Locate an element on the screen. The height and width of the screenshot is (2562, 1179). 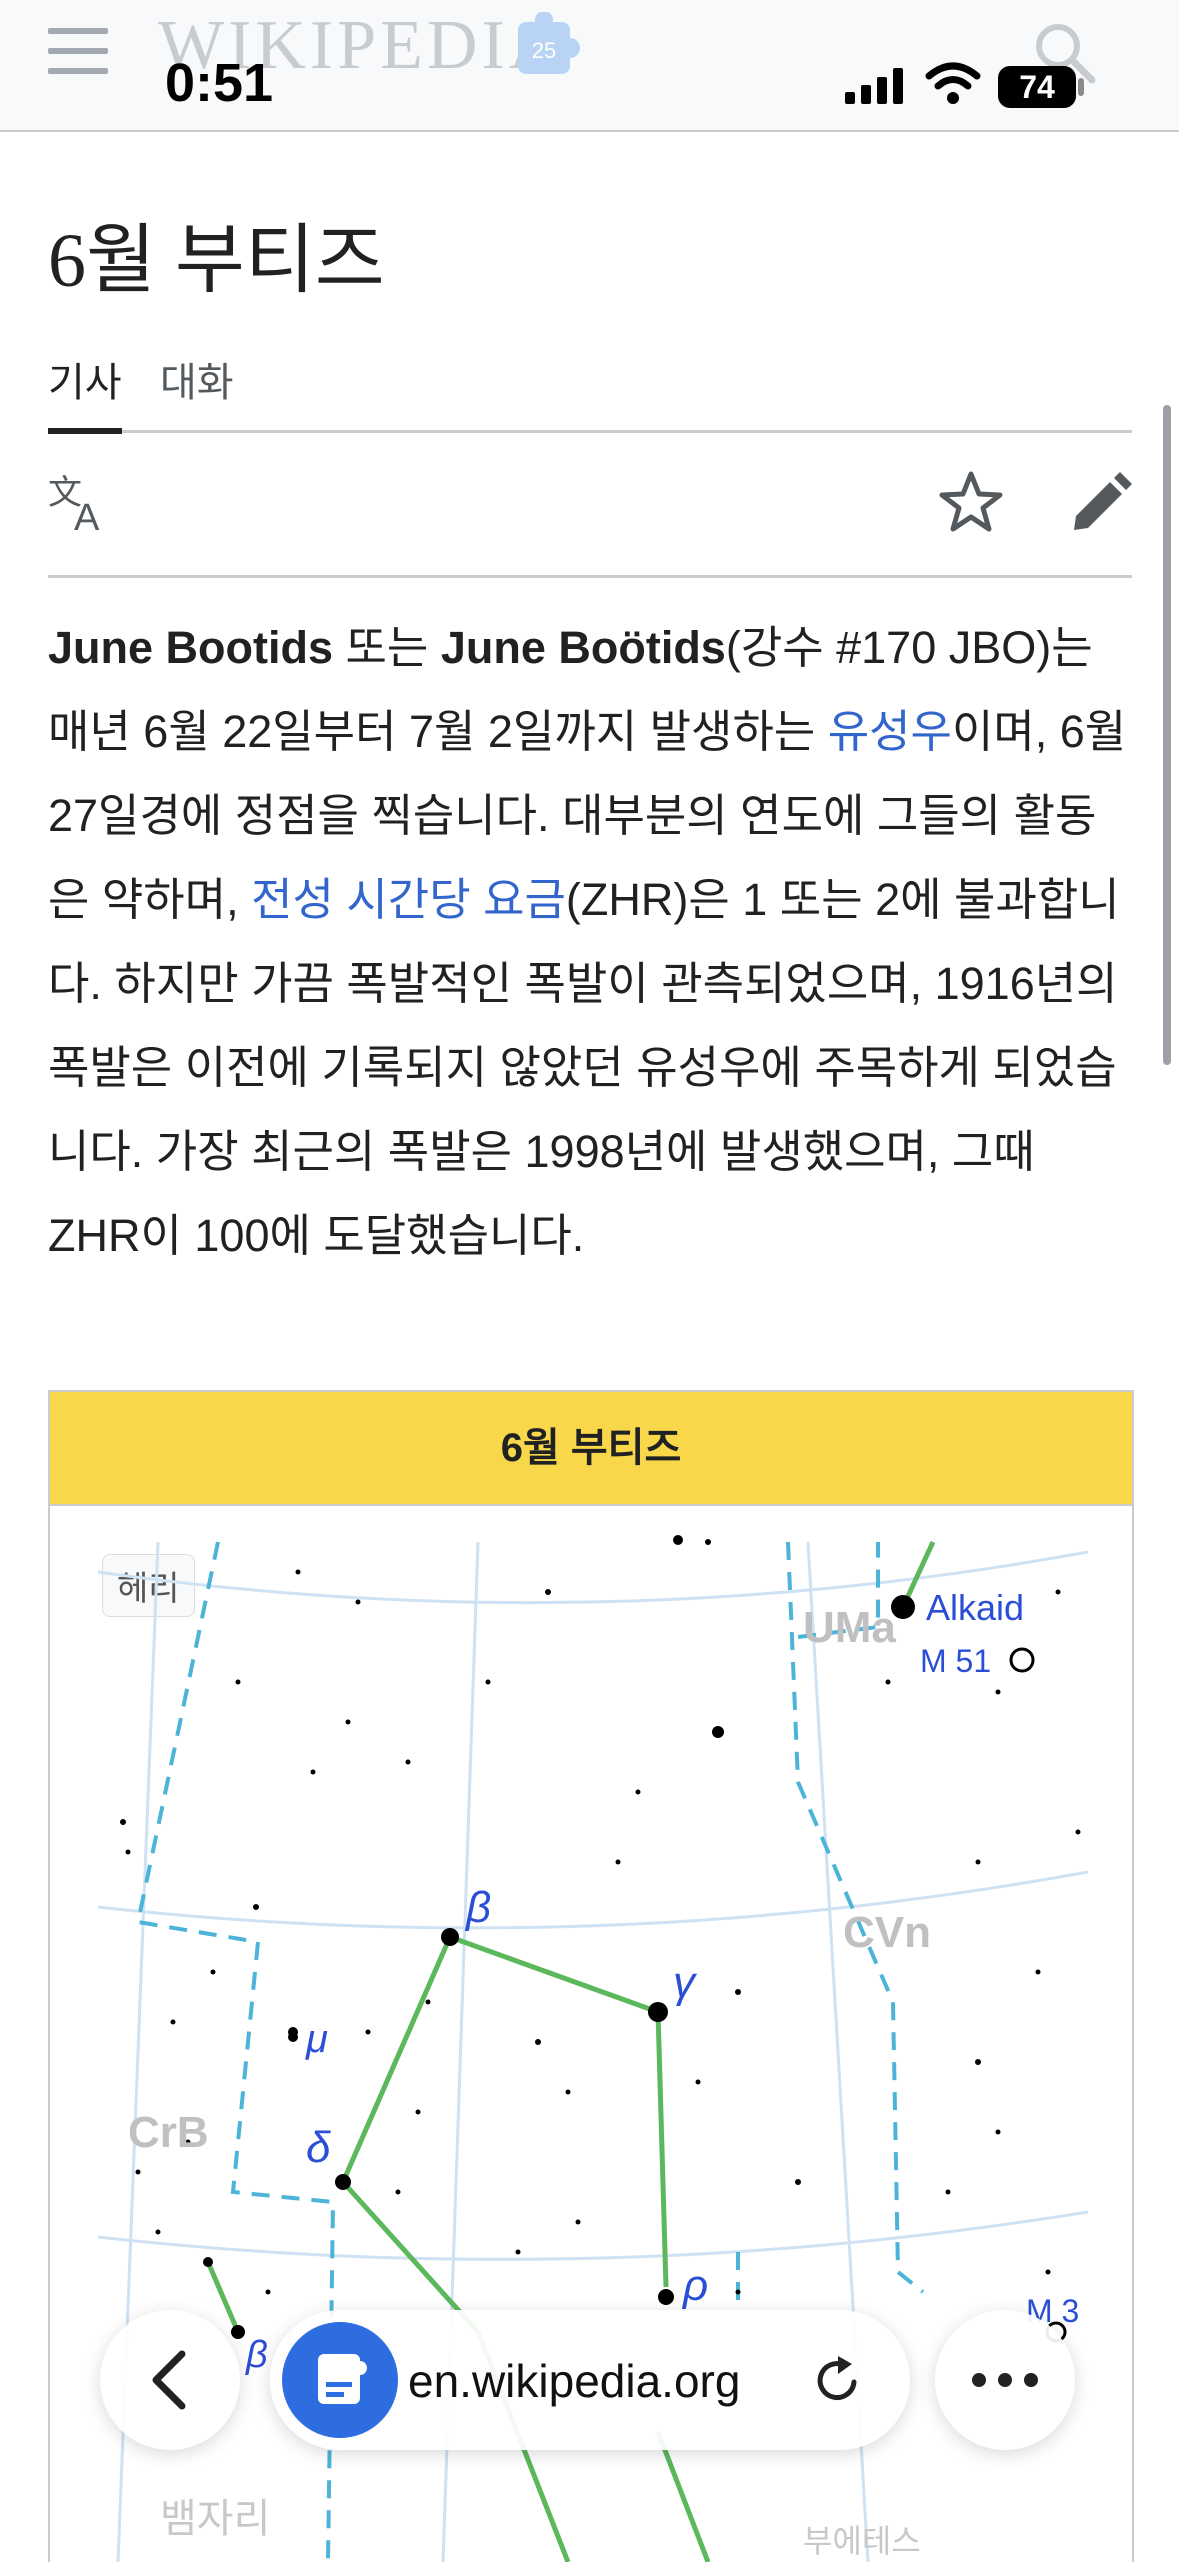
tab-talk: 대화 is located at coordinates (197, 389).